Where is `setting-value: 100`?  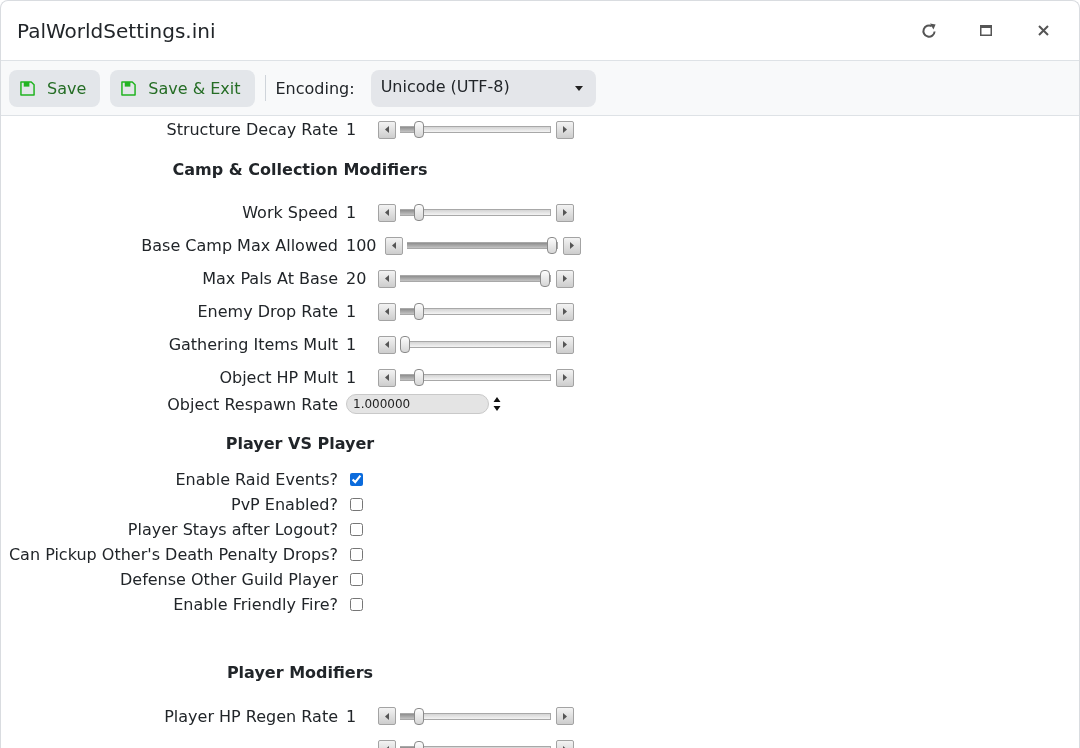 setting-value: 100 is located at coordinates (361, 245).